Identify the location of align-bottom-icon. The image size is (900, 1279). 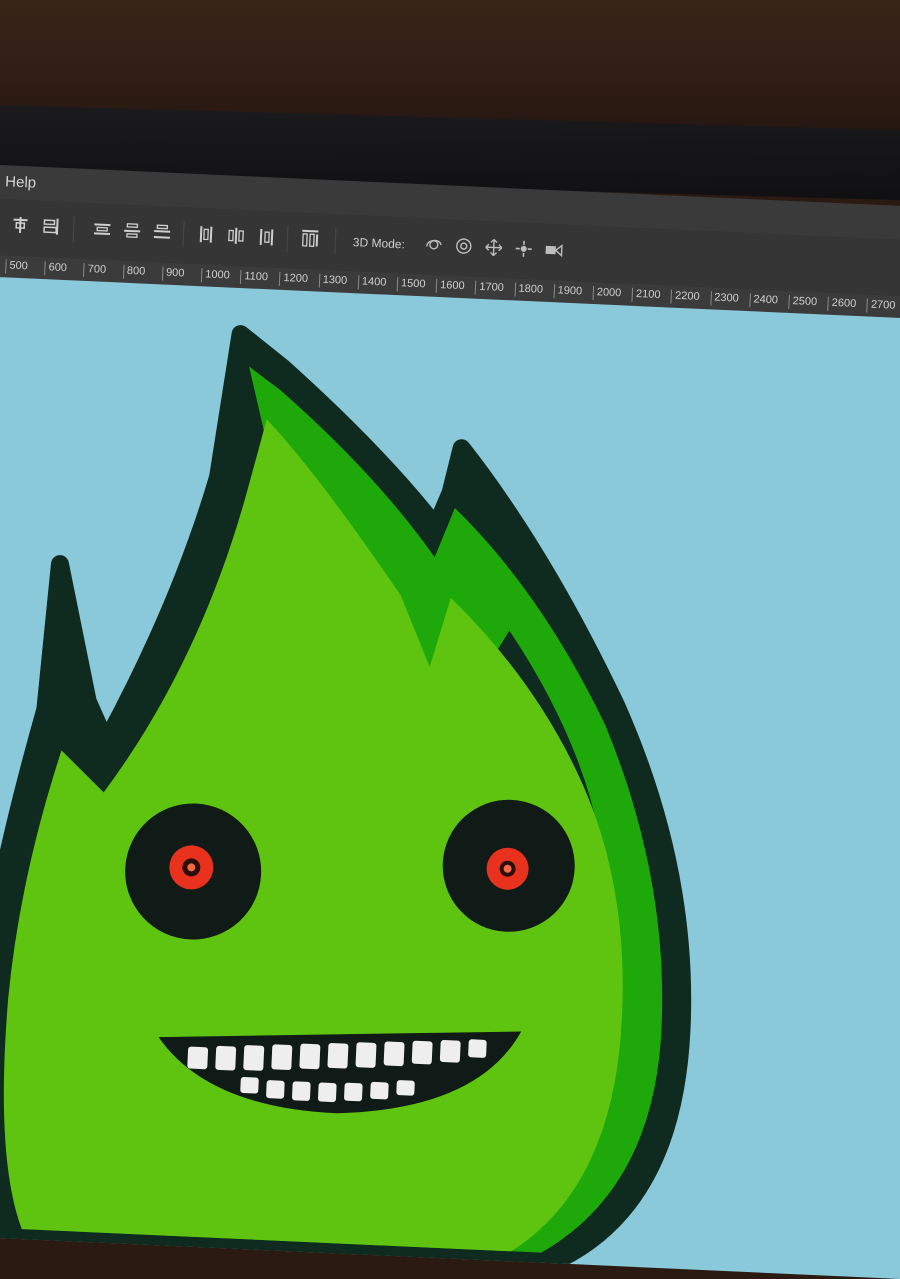
(50, 227).